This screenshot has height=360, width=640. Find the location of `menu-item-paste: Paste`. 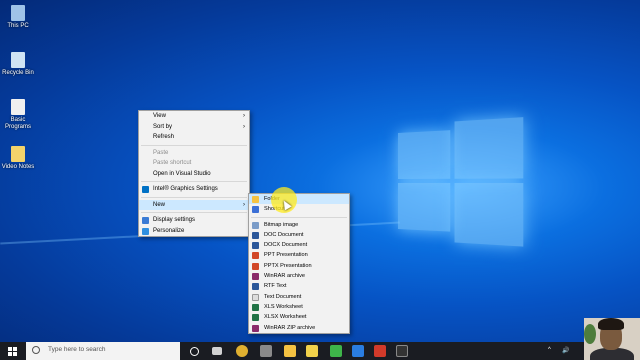

menu-item-paste: Paste is located at coordinates (194, 153).